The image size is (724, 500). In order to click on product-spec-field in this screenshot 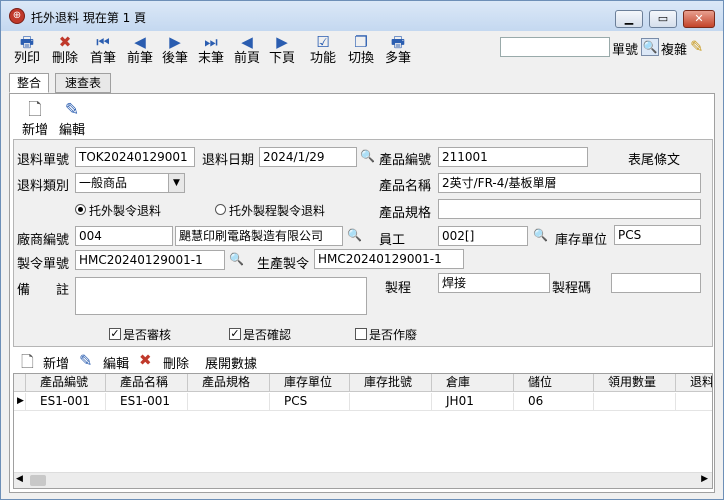, I will do `click(569, 209)`.